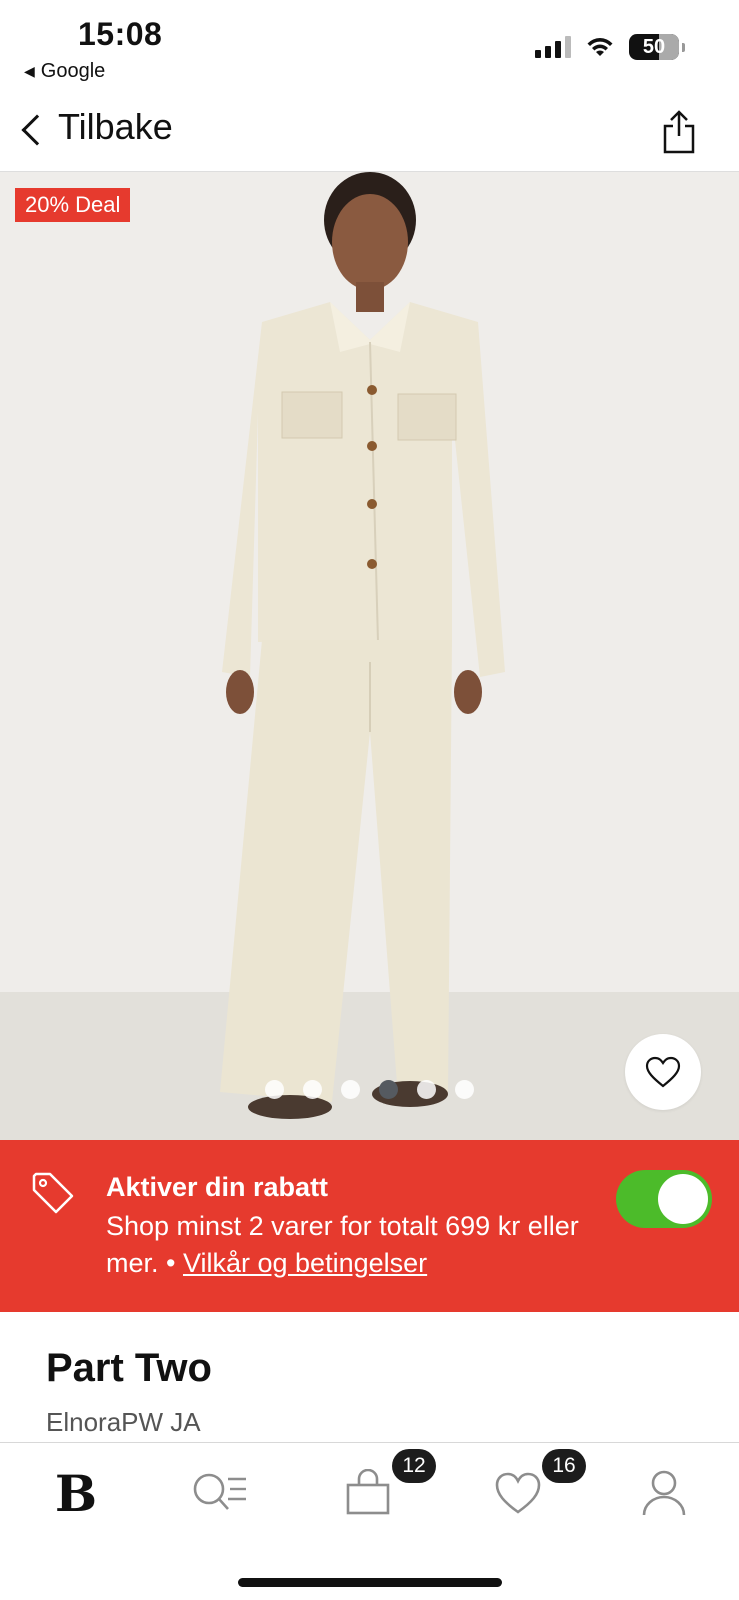 This screenshot has width=739, height=1600. I want to click on share-icon, so click(679, 131).